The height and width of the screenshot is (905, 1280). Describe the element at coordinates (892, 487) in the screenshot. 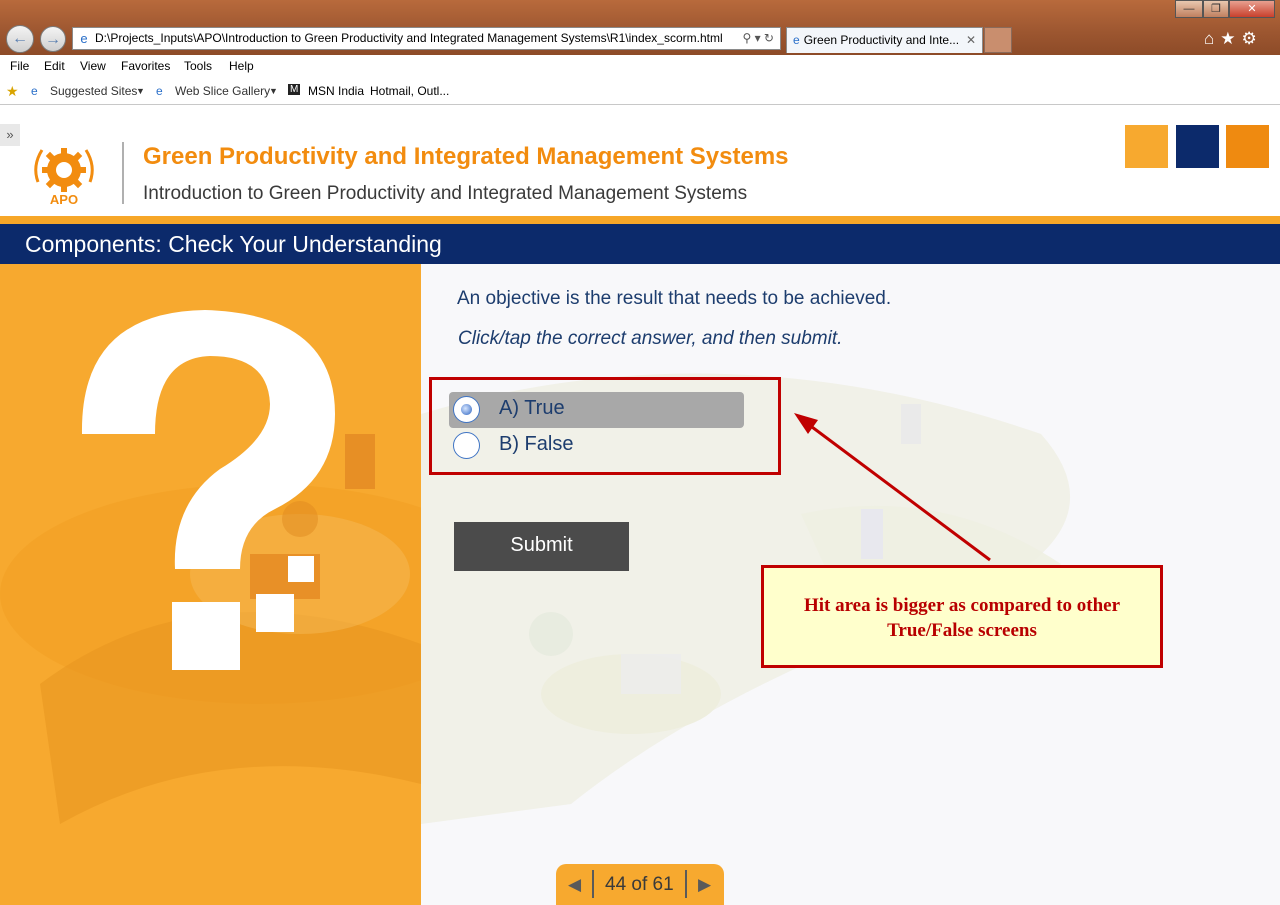

I see `annotation-arrow` at that location.